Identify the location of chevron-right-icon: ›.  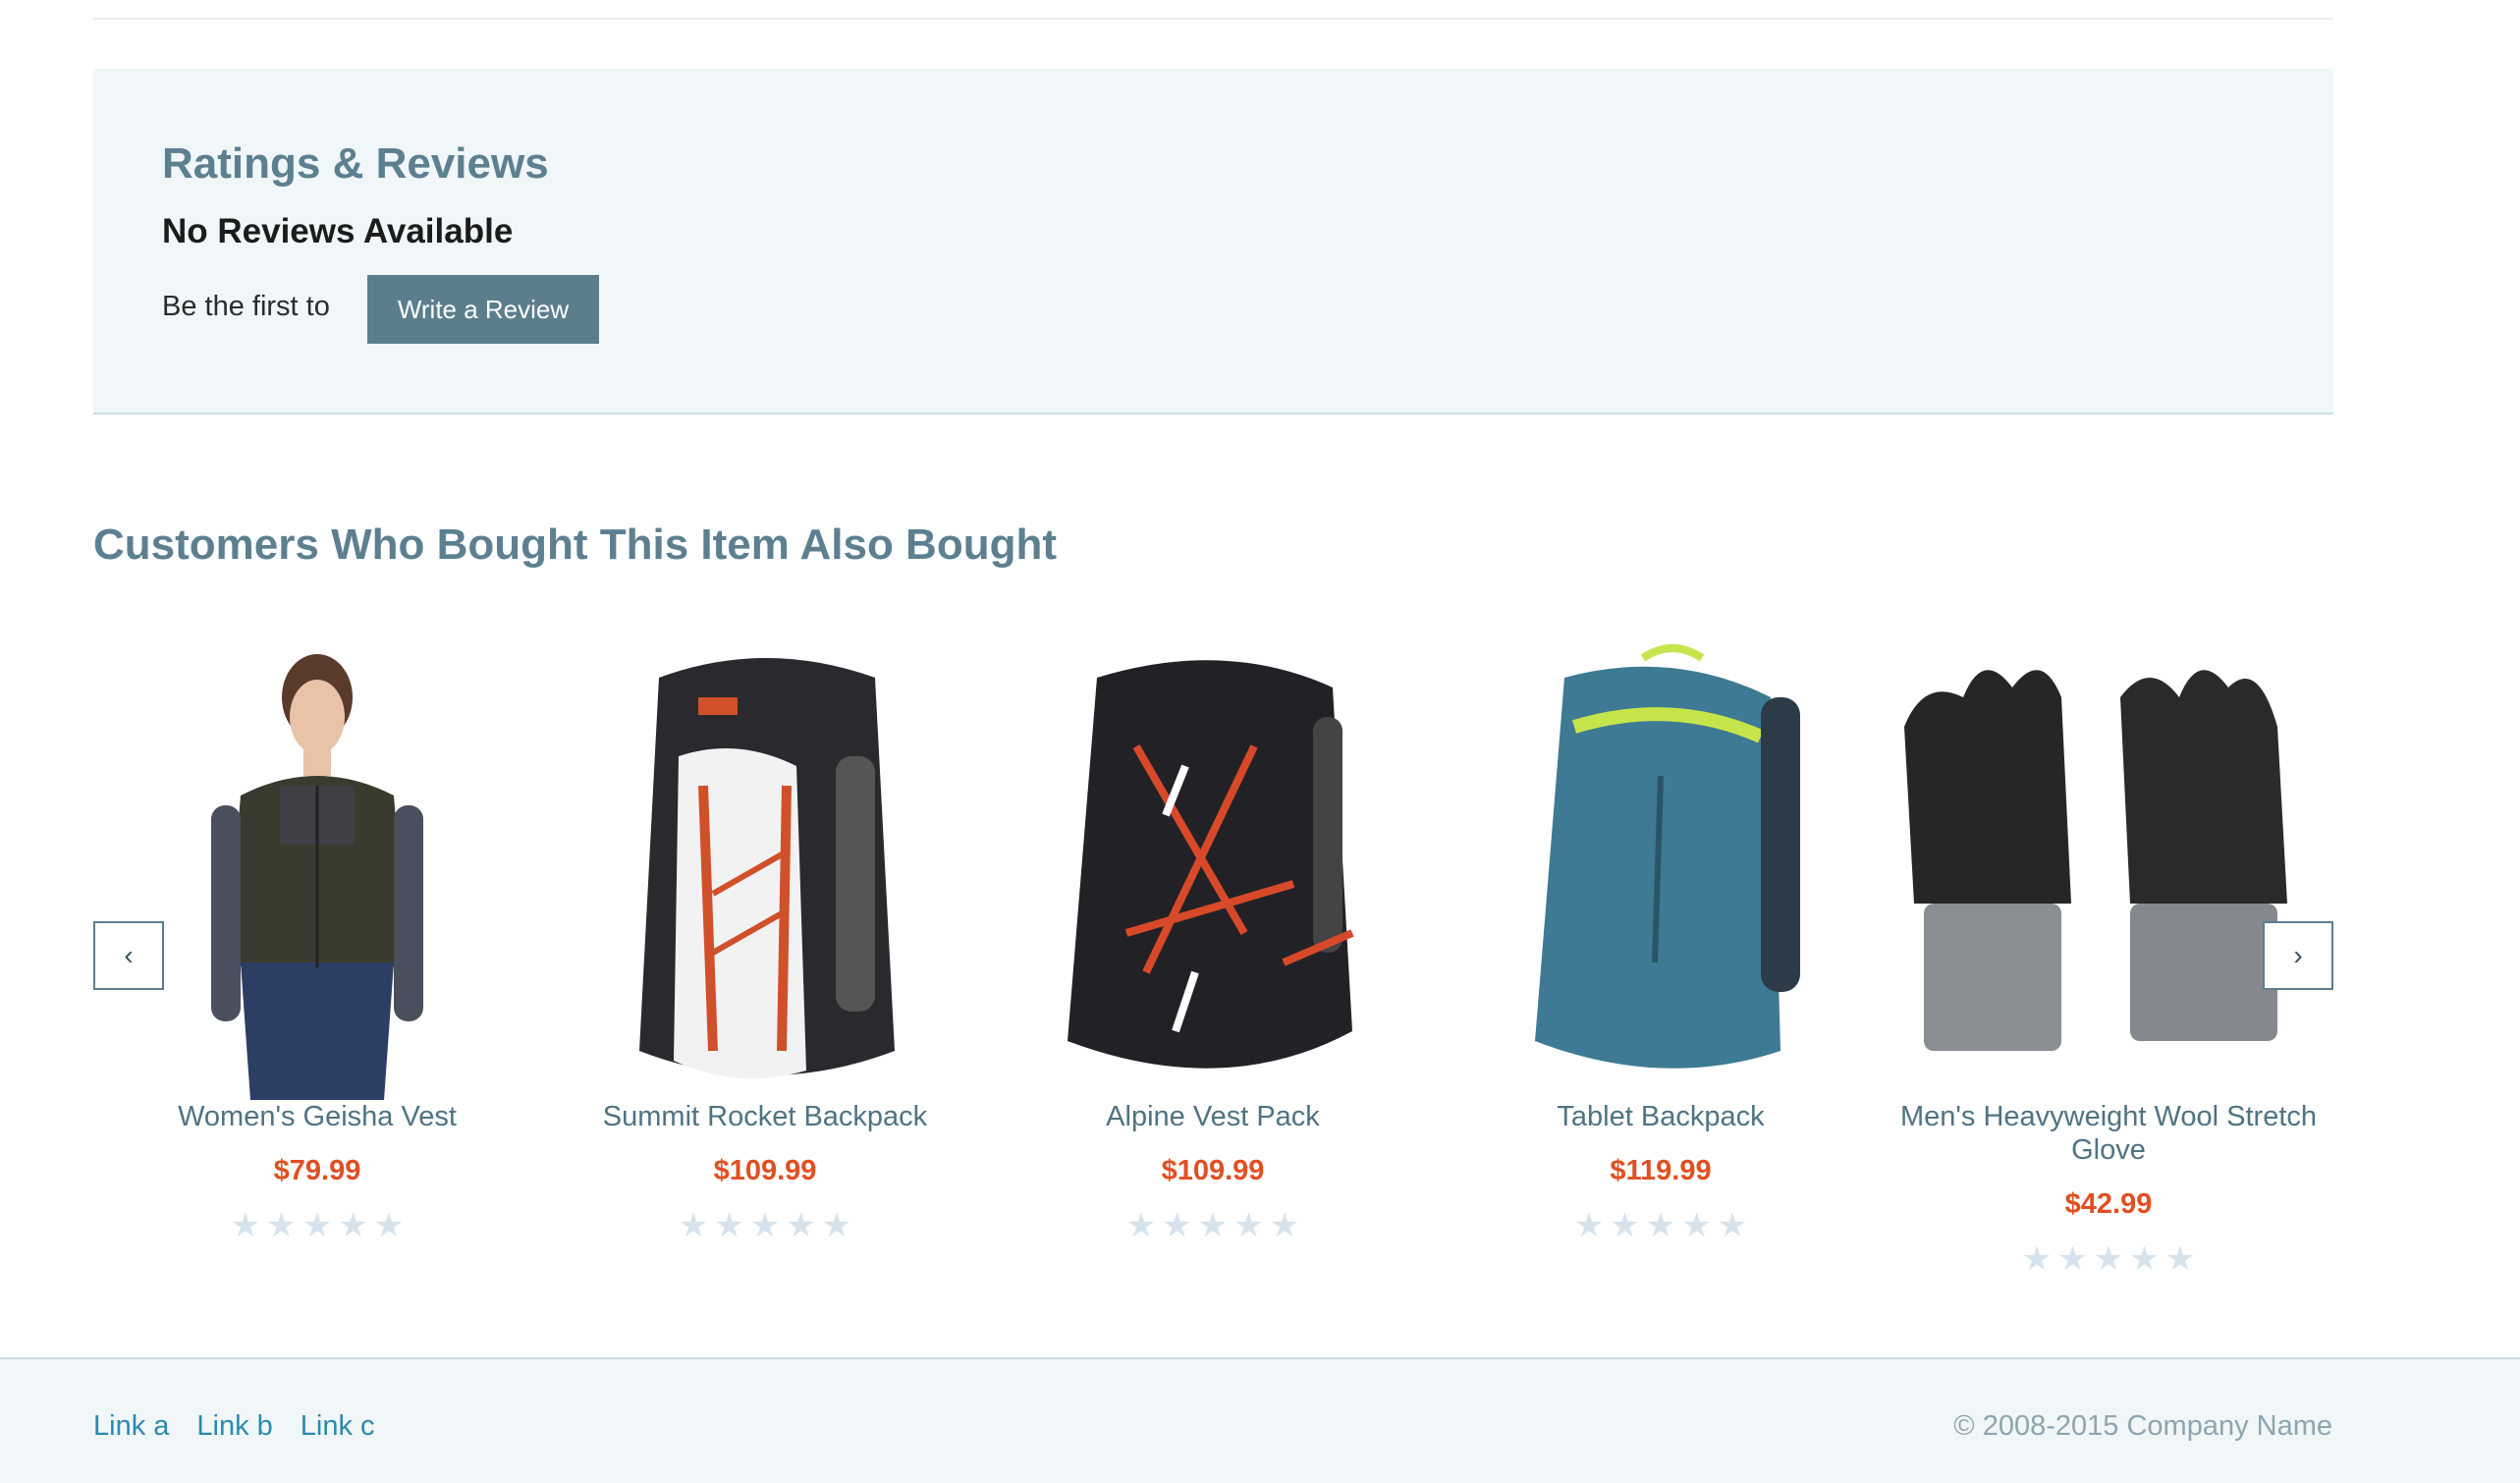
(2298, 955).